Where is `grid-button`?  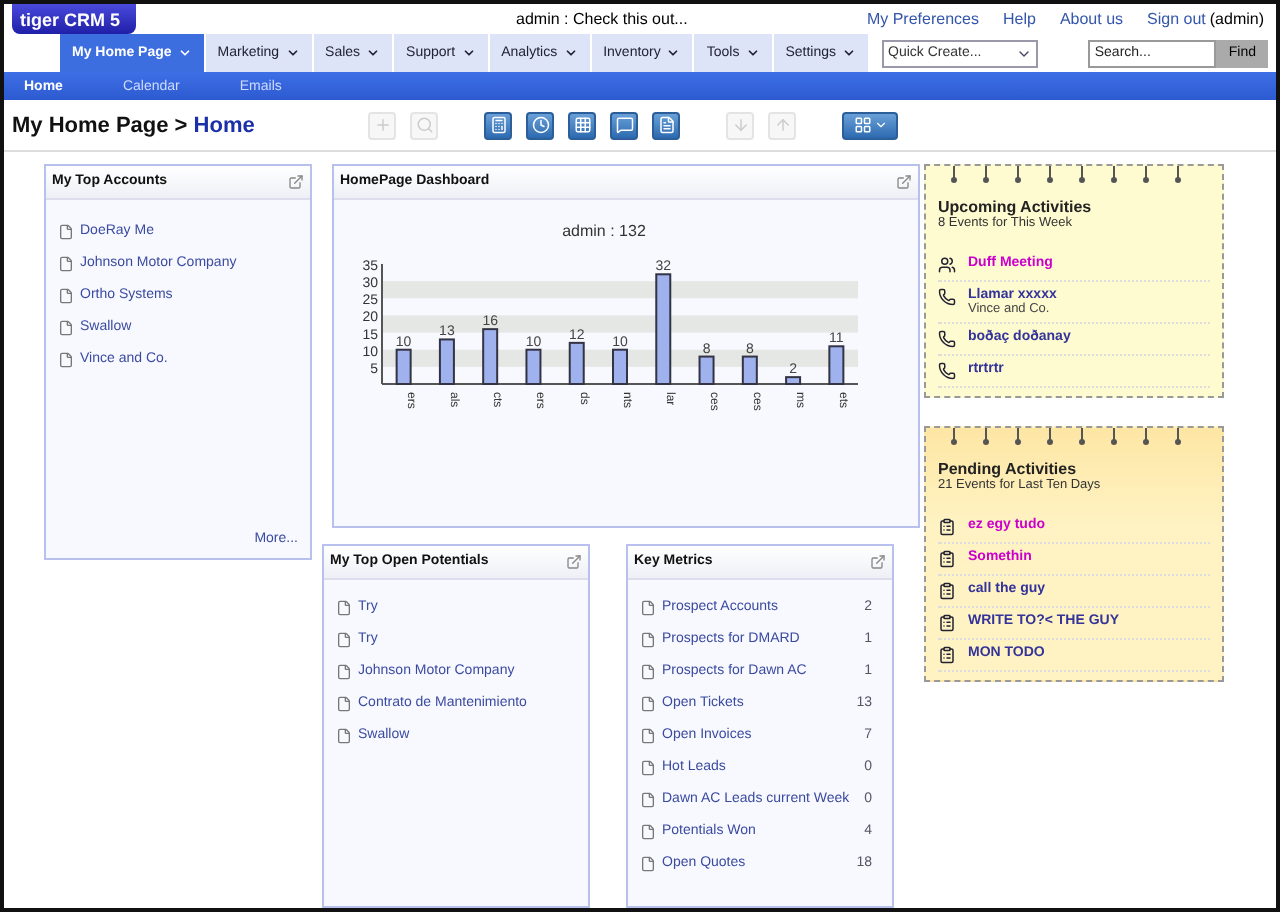
grid-button is located at coordinates (582, 125).